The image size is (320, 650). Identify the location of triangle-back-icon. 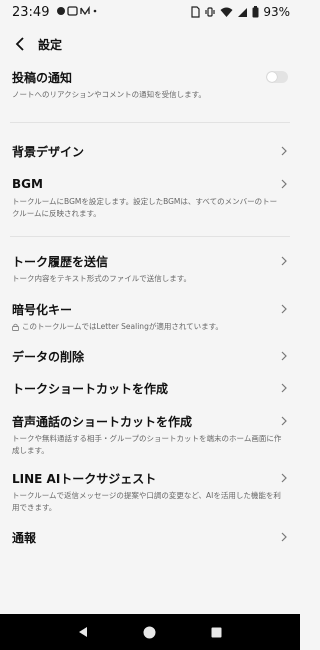
(83, 632).